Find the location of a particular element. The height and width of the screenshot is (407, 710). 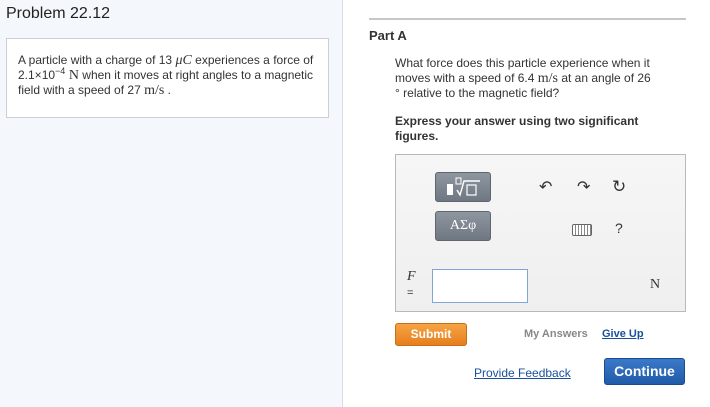

problem-title: Problem 22.12 is located at coordinates (58, 13).